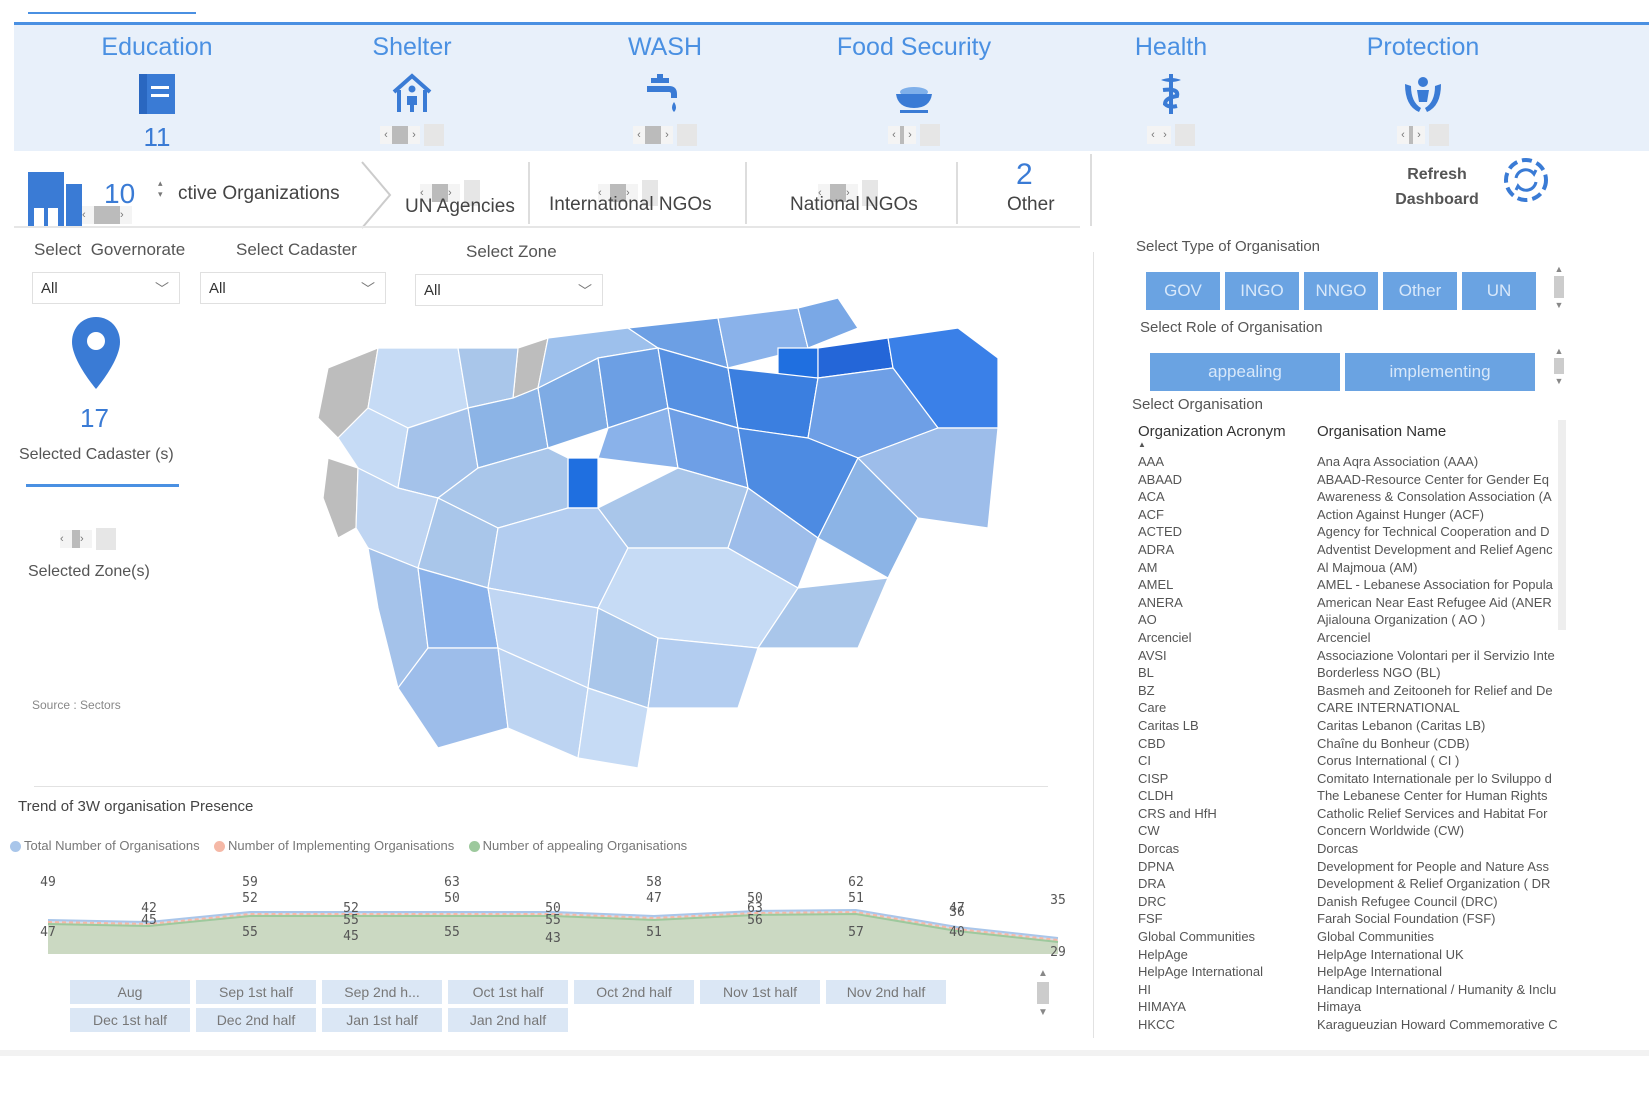  Describe the element at coordinates (1350, 850) in the screenshot. I see `table-row: Dorcas Dorcas` at that location.